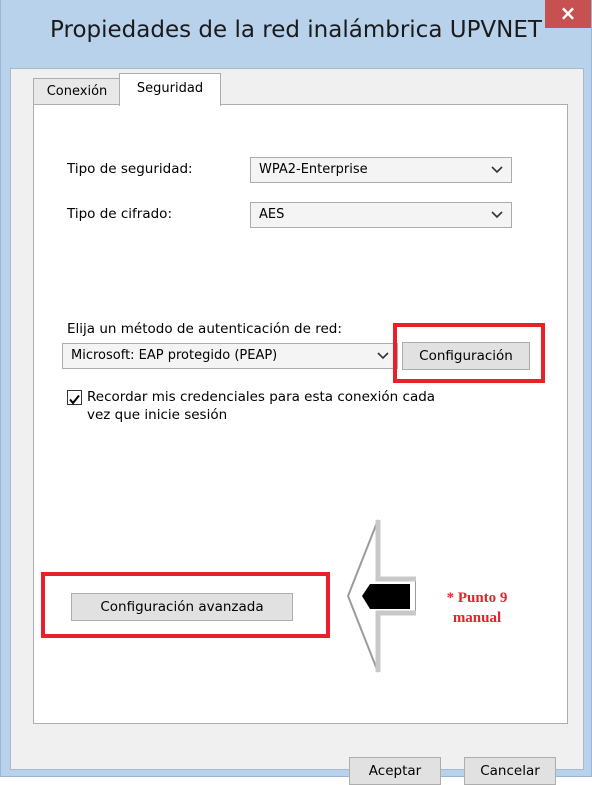 The image size is (592, 785). I want to click on close-icon: ×, so click(568, 13).